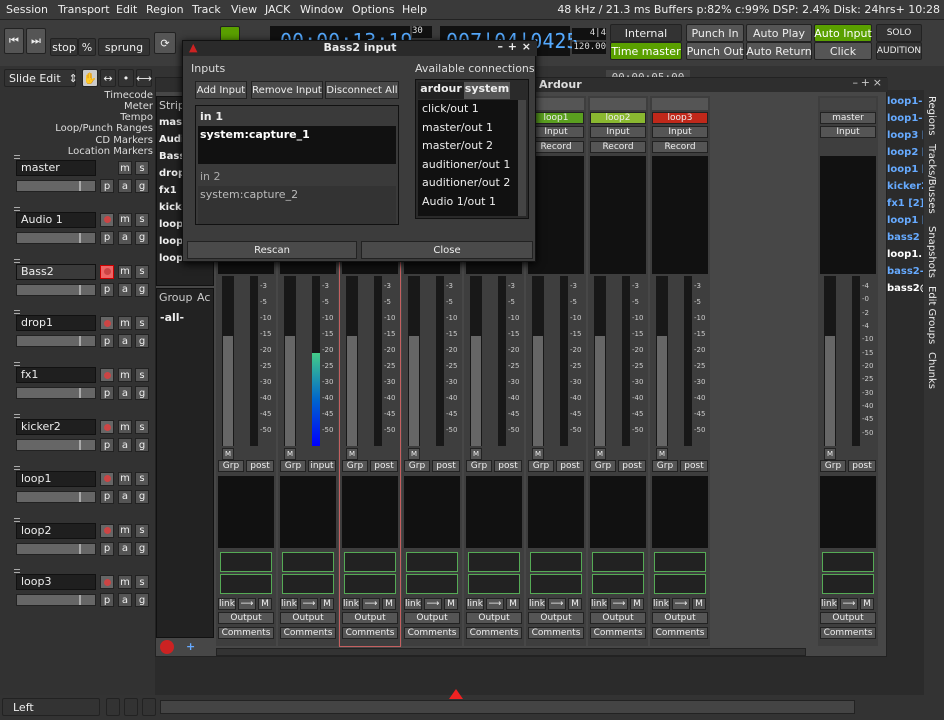 The height and width of the screenshot is (720, 944). What do you see at coordinates (82, 545) in the screenshot?
I see `track-header: loop2 m s p a g` at bounding box center [82, 545].